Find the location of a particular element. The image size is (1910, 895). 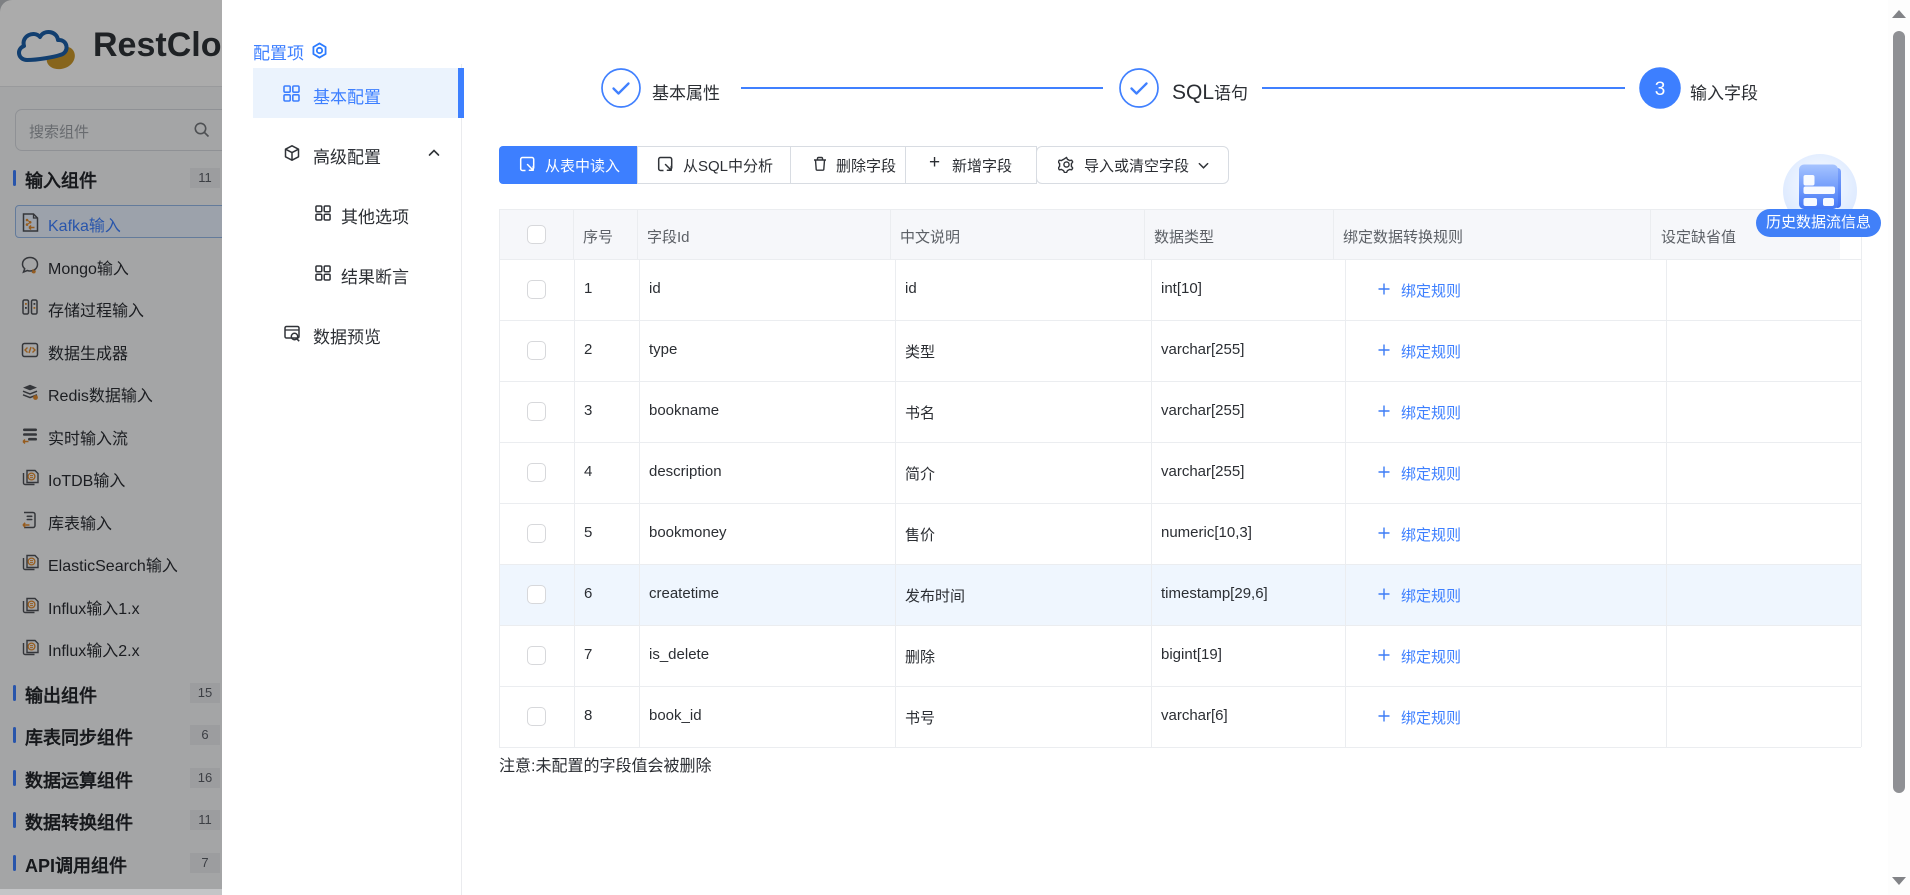

svg-text: 3 is located at coordinates (1660, 89).